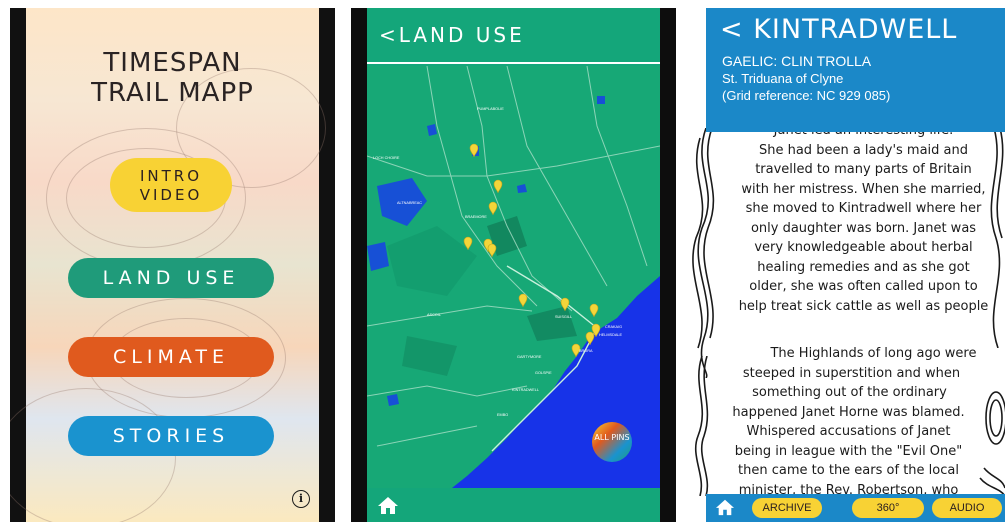 This screenshot has height=522, width=1005. Describe the element at coordinates (586, 351) in the screenshot. I see `place-label: BRORA` at that location.